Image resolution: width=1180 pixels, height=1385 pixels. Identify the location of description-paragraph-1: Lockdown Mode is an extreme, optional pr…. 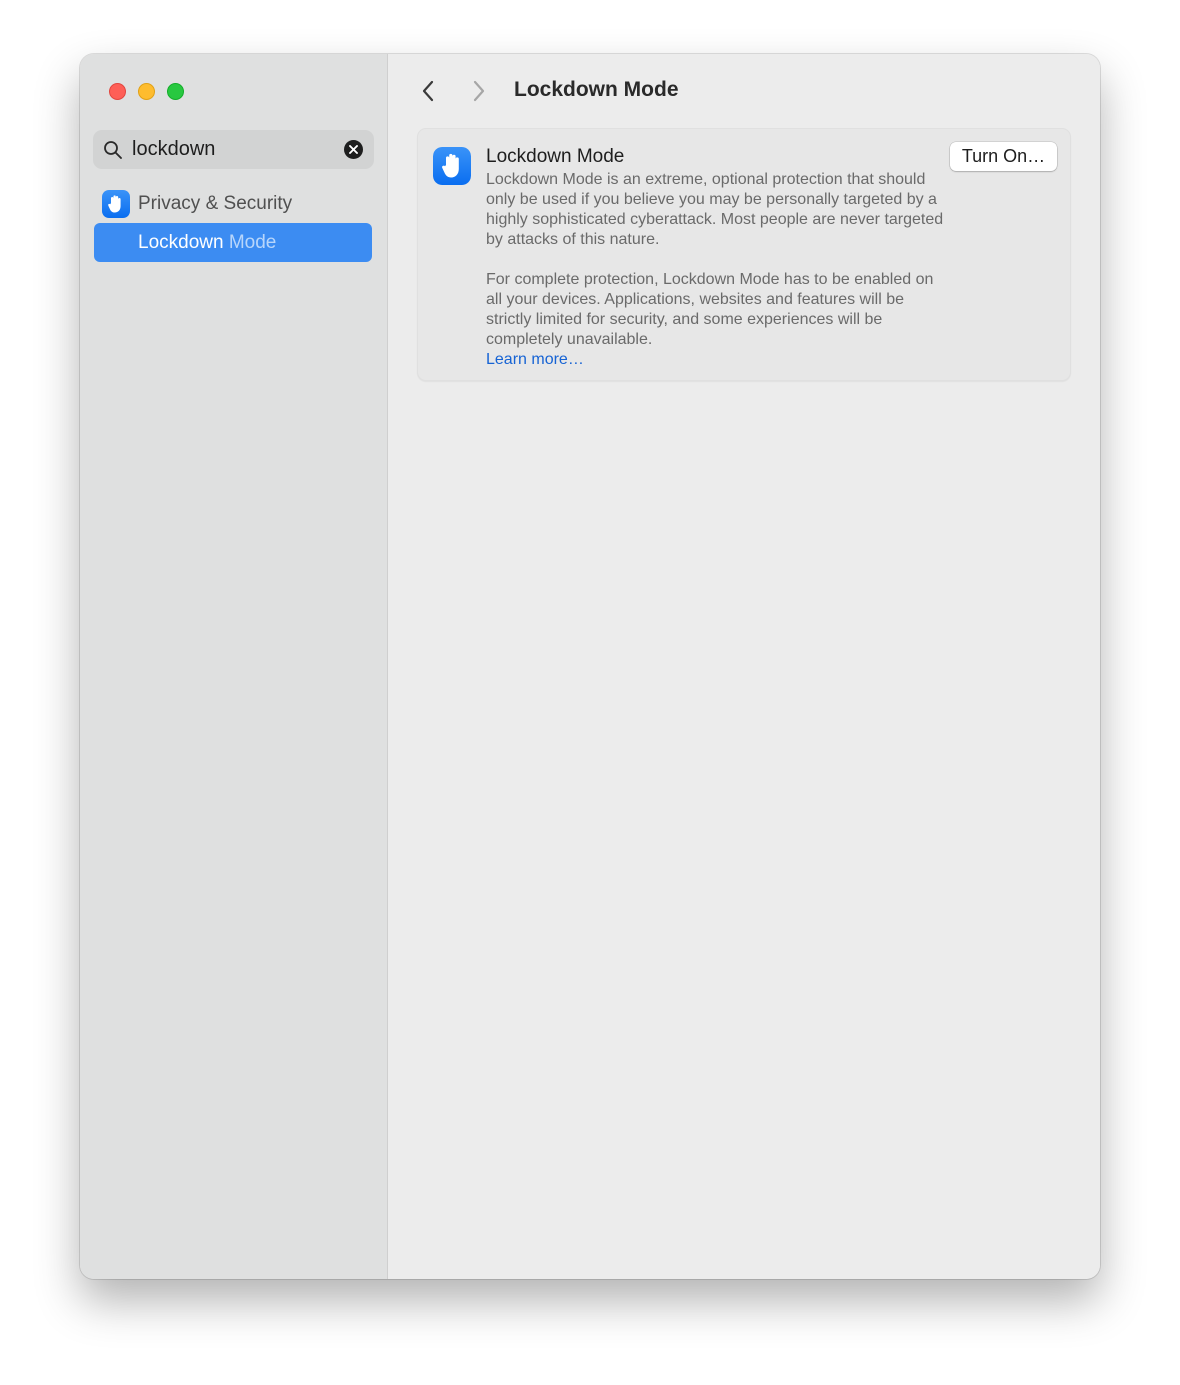
(715, 209).